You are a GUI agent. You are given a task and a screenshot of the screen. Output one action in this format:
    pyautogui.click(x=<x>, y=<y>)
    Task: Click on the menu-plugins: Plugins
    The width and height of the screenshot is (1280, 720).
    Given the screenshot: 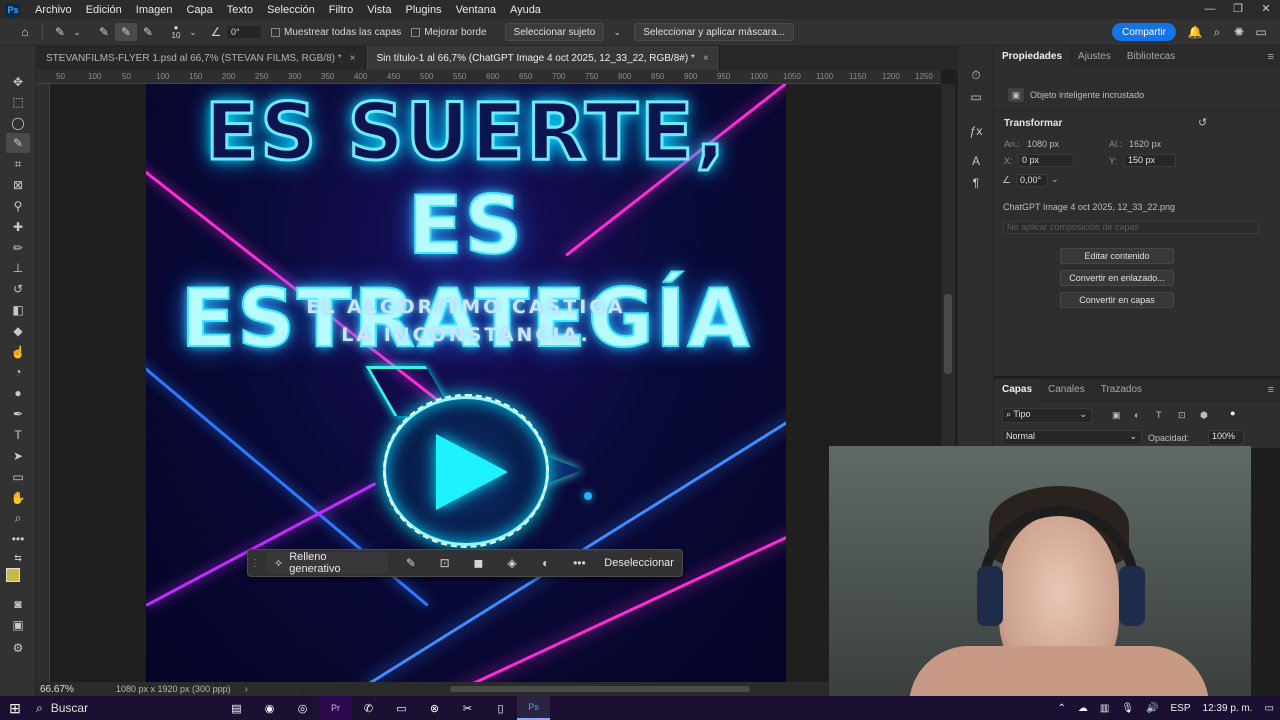 What is the action you would take?
    pyautogui.click(x=423, y=10)
    